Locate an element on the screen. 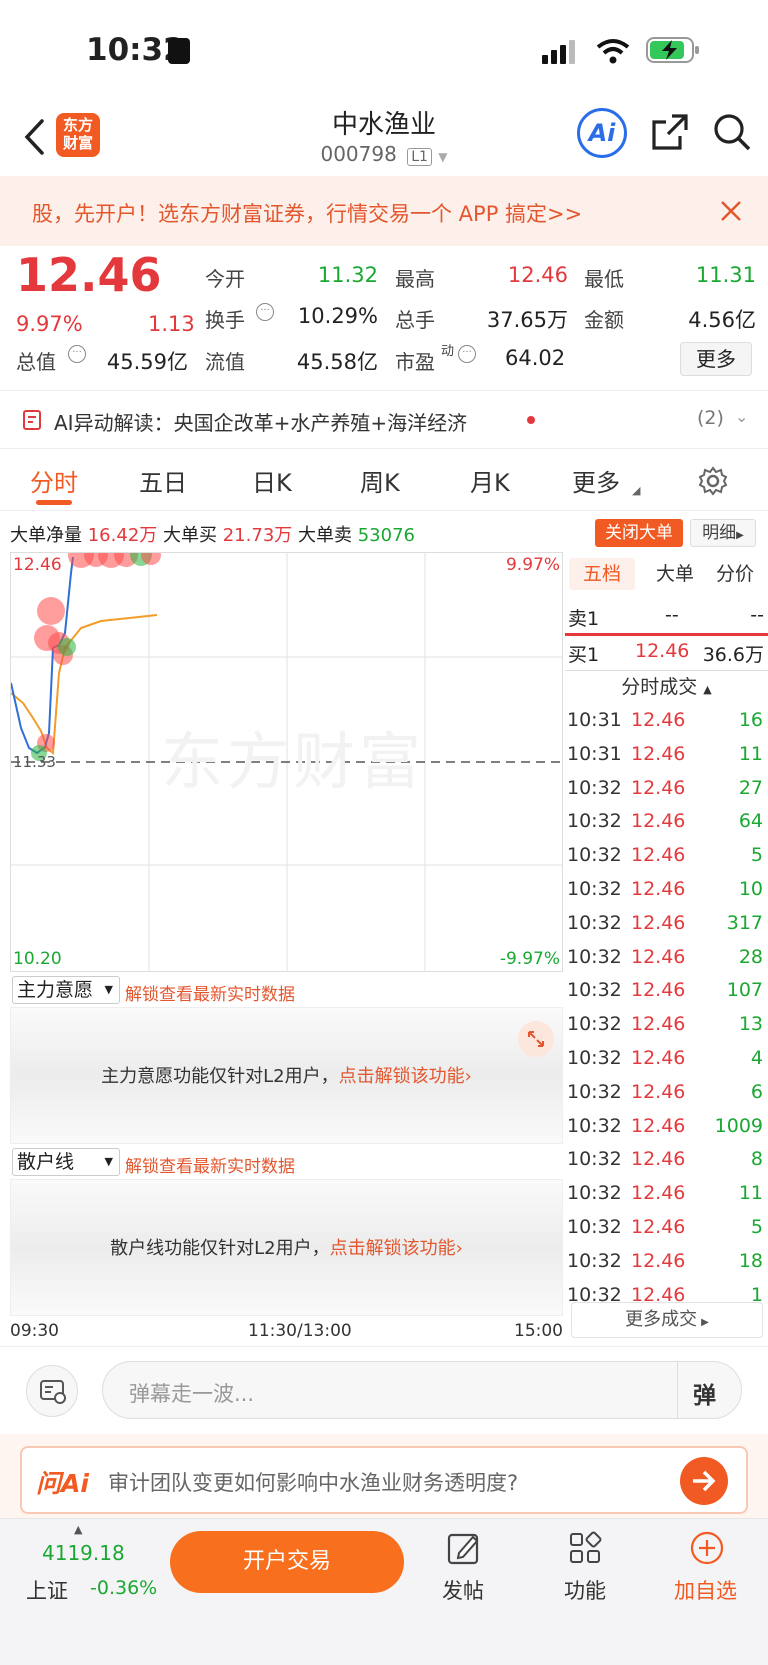 Image resolution: width=768 pixels, height=1665 pixels. lock-message-text: 散户线功能仅针对L2用户， is located at coordinates (220, 1248).